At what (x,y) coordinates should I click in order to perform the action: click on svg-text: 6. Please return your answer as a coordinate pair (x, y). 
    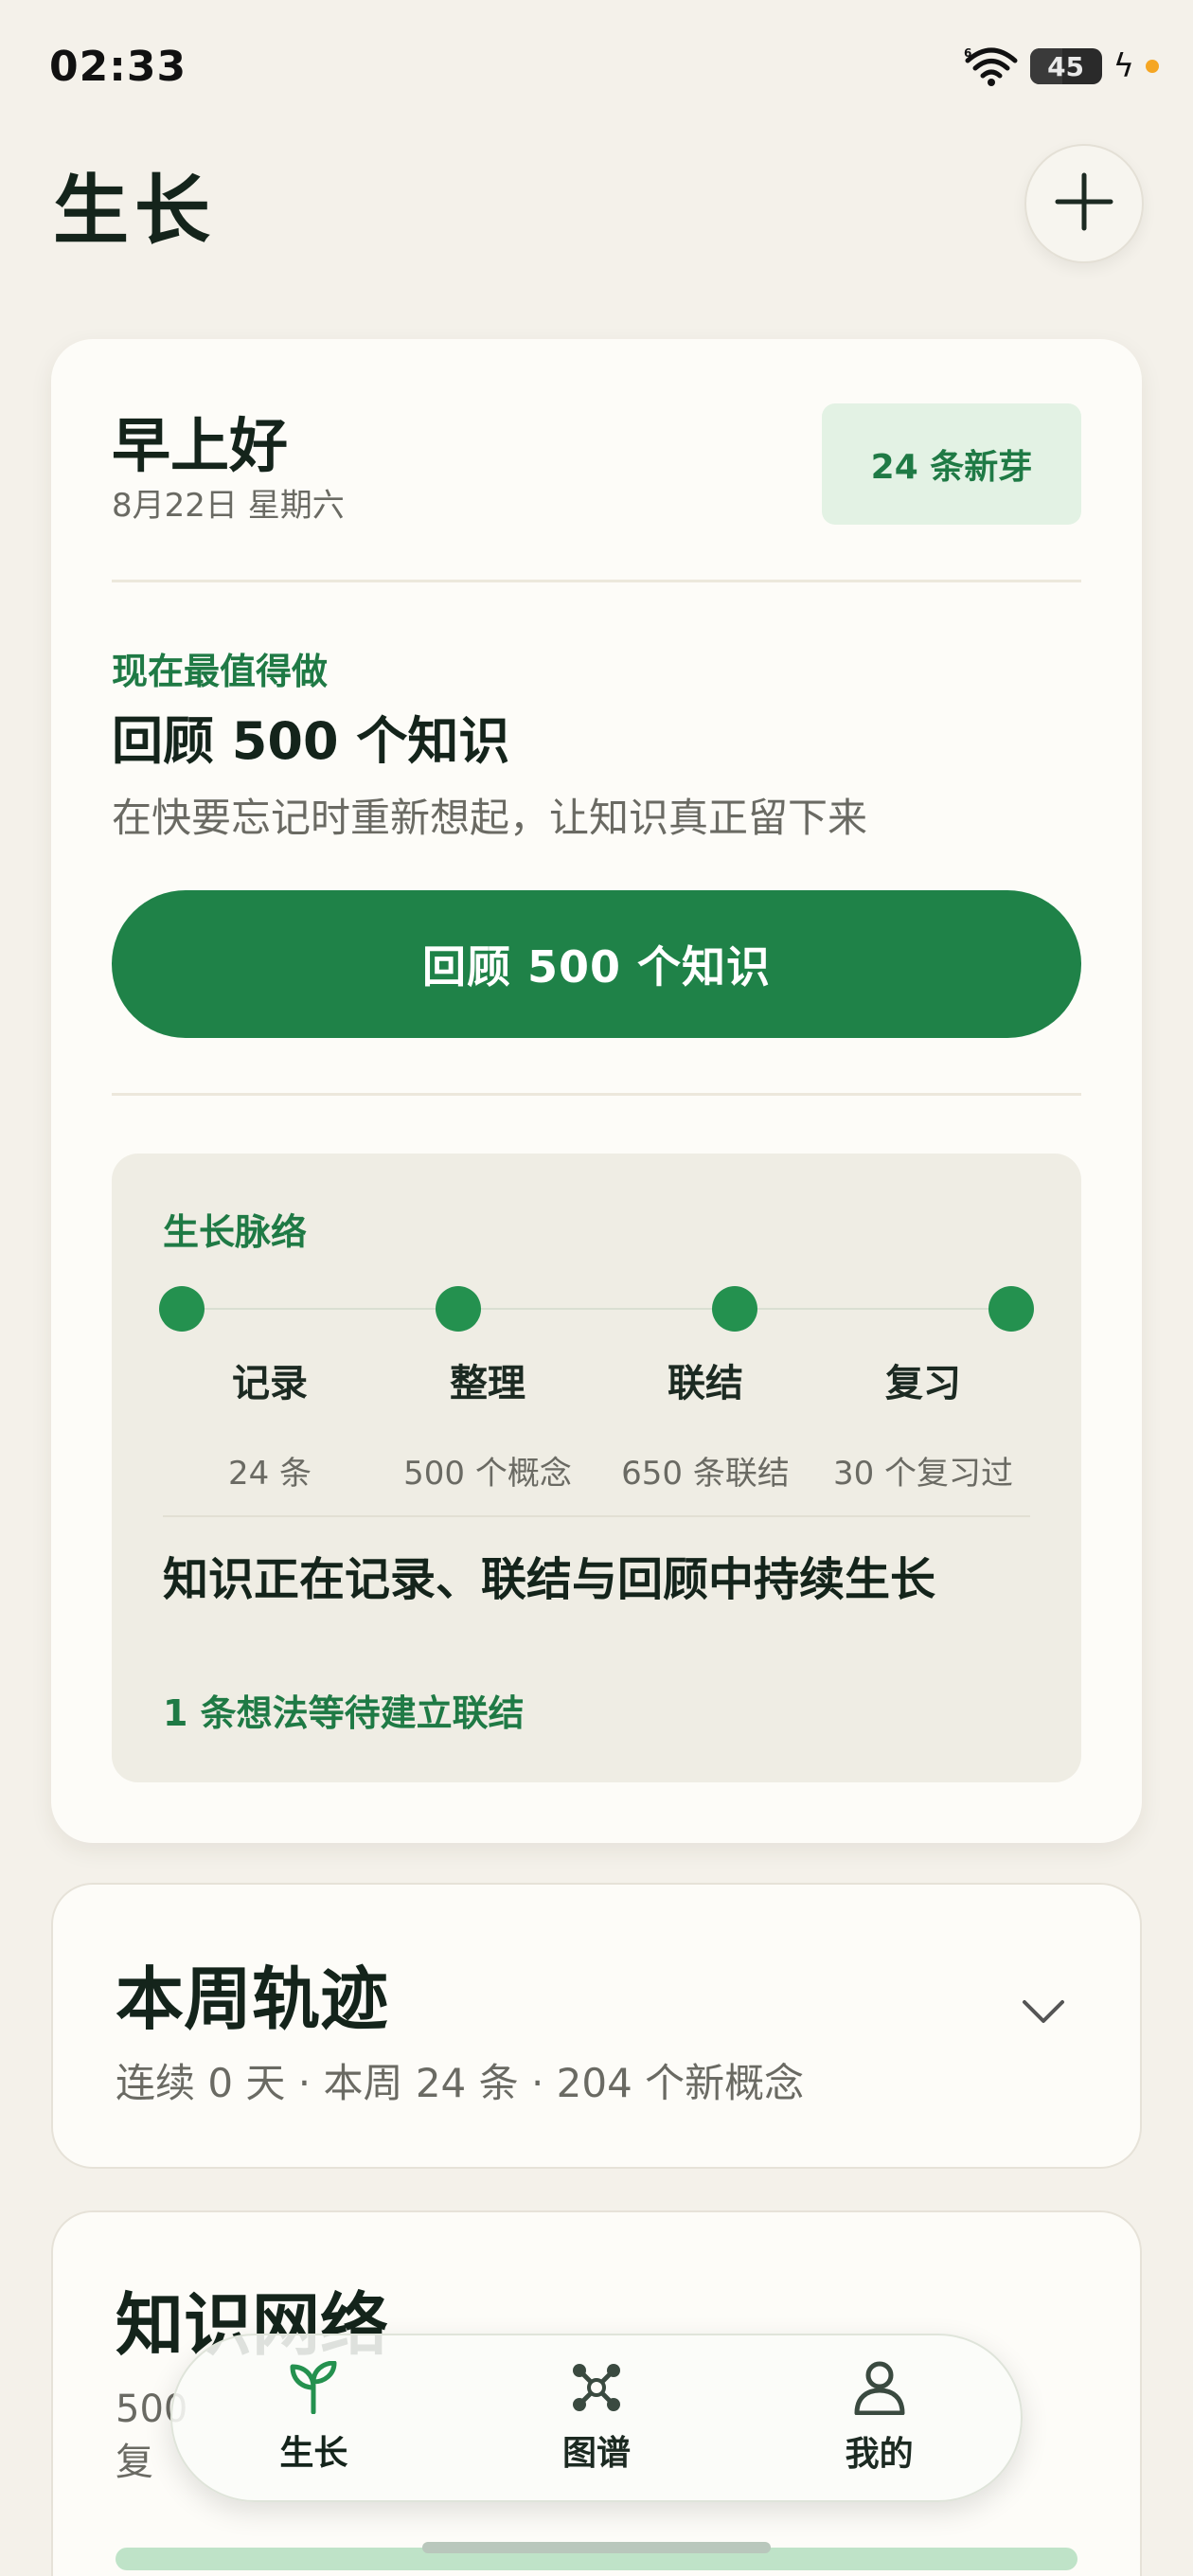
    Looking at the image, I should click on (967, 53).